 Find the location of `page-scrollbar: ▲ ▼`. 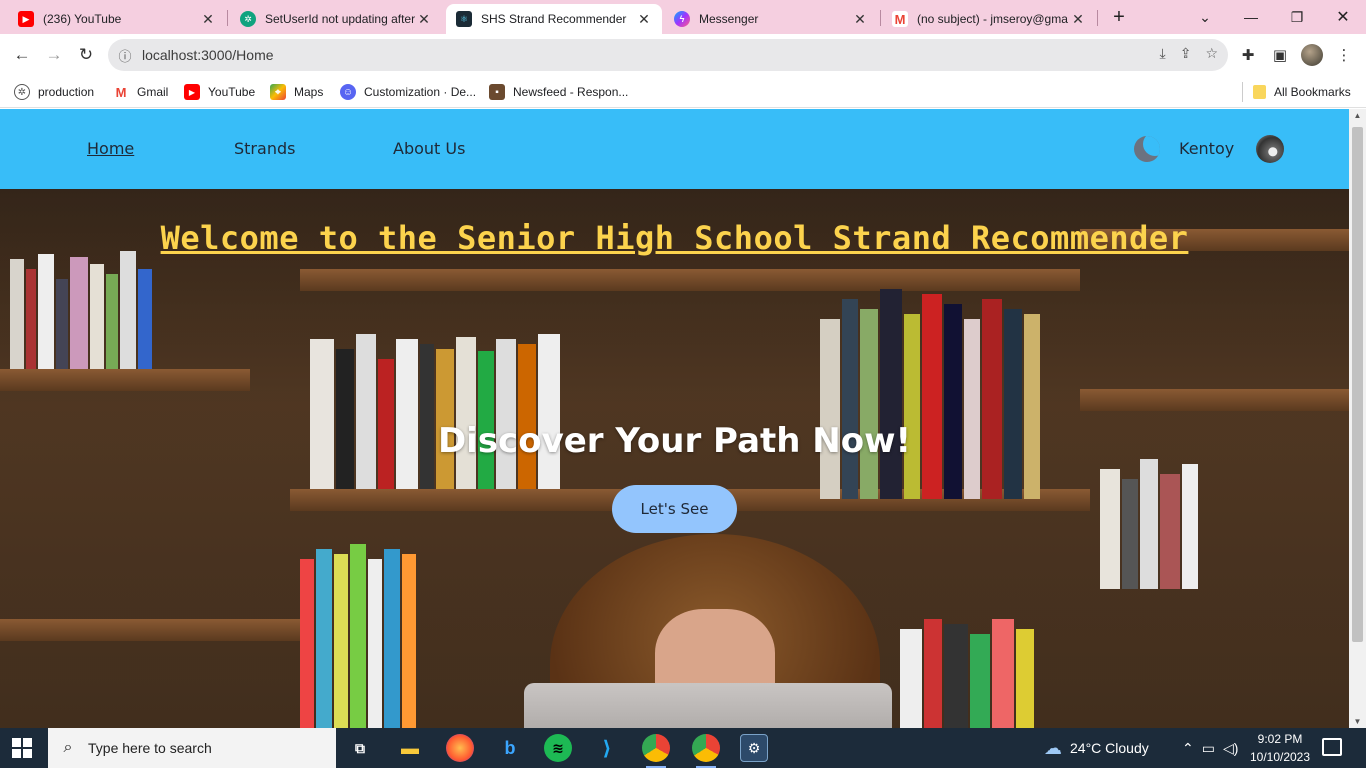

page-scrollbar: ▲ ▼ is located at coordinates (1357, 418).